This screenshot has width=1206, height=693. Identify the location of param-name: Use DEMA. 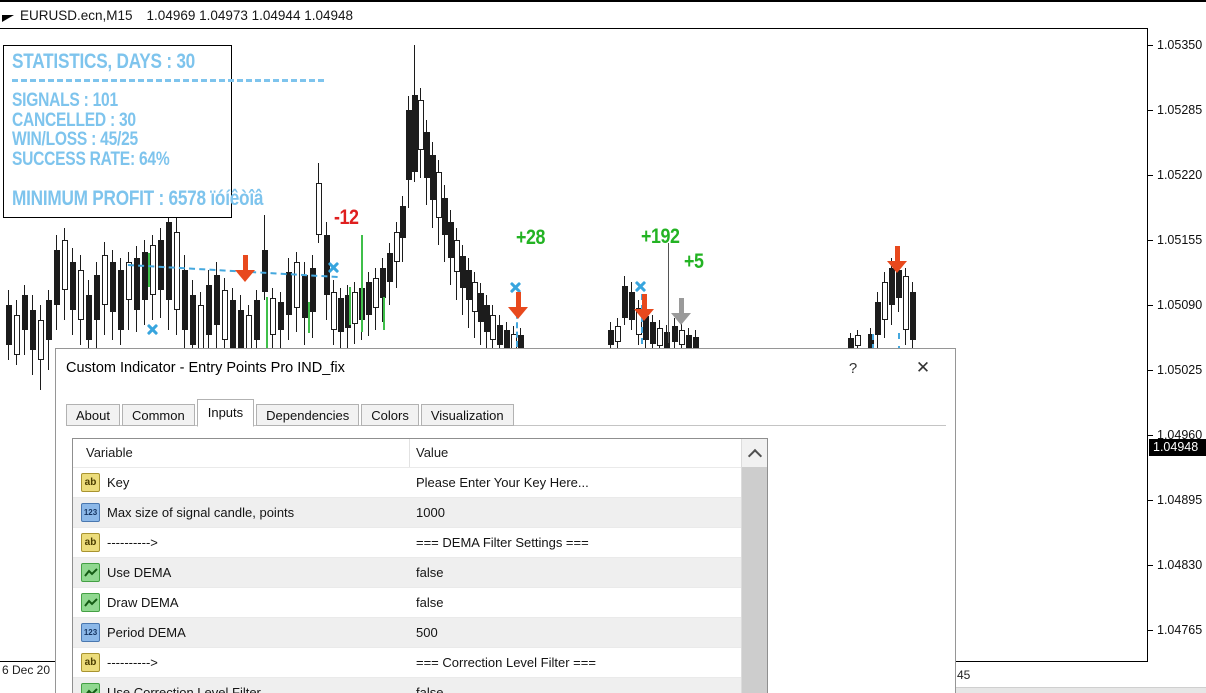
(139, 572).